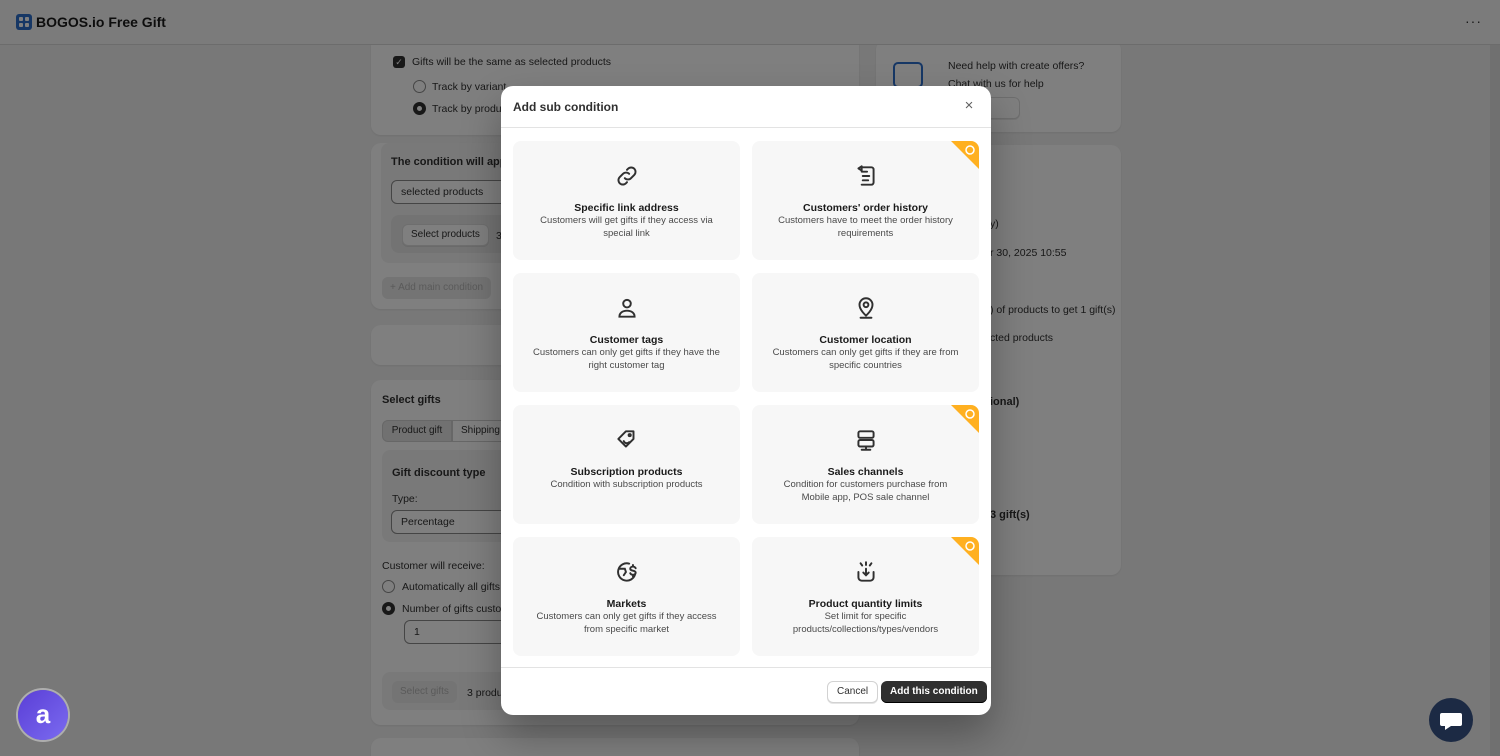  I want to click on tile-title: Sales channels, so click(865, 472).